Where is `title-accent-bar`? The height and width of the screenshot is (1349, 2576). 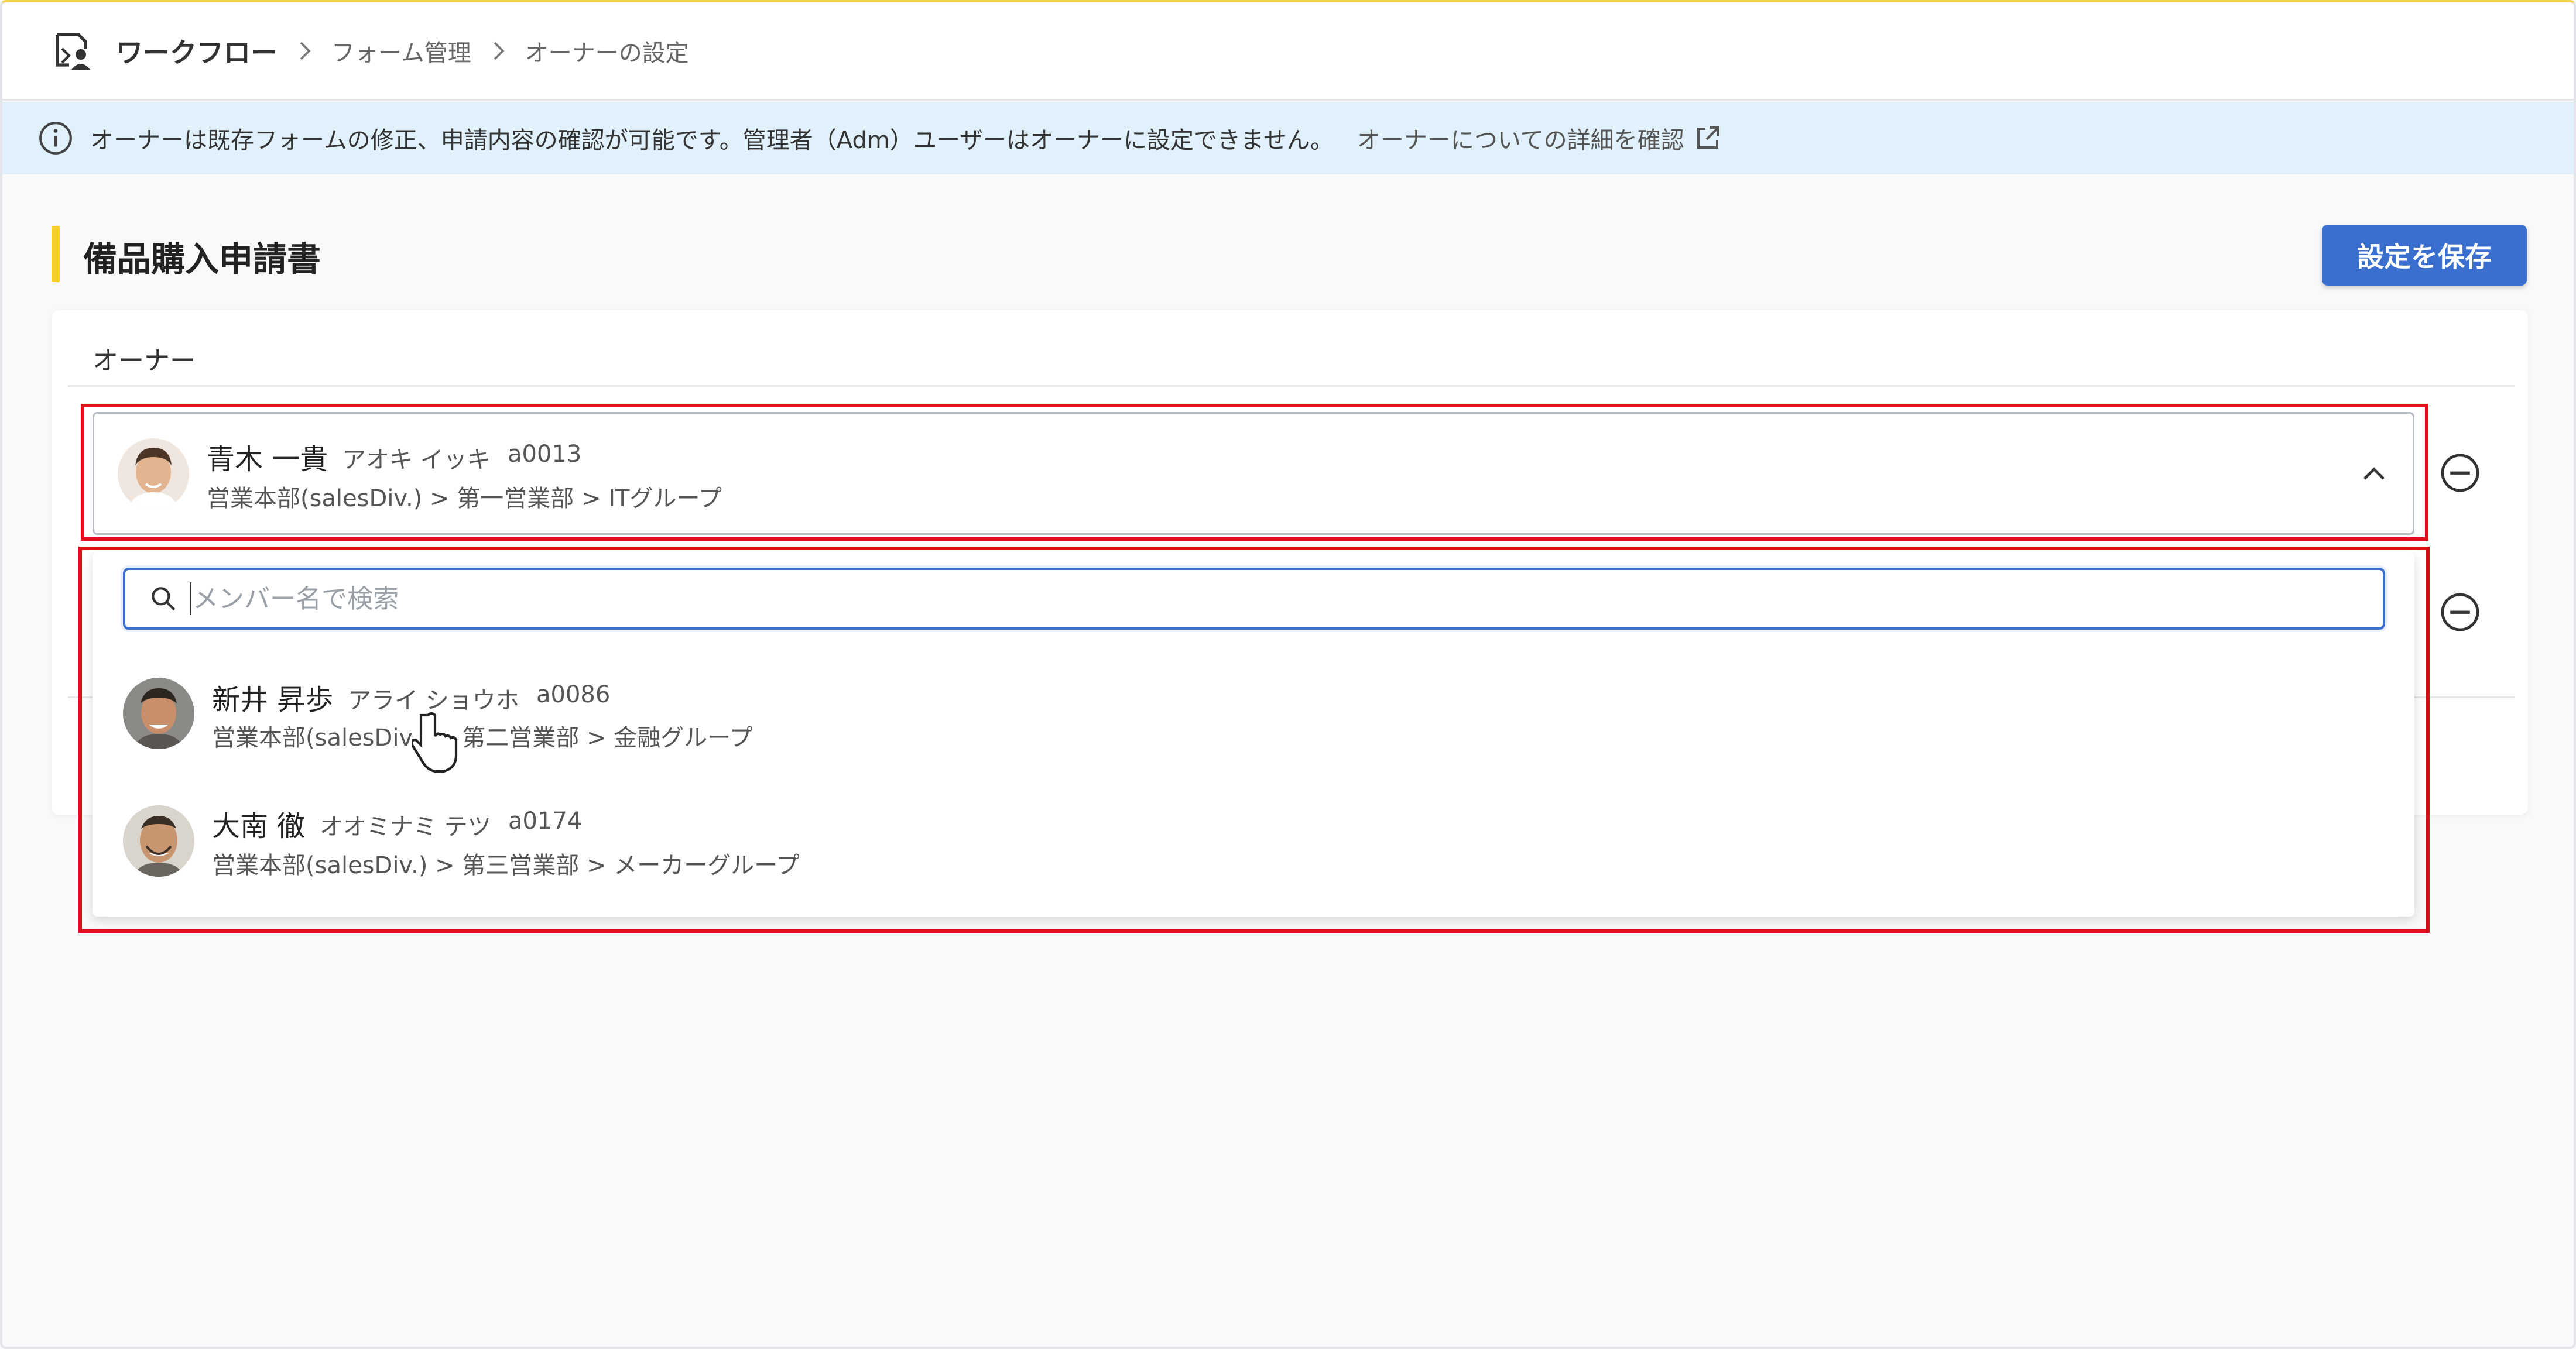
title-accent-bar is located at coordinates (56, 254).